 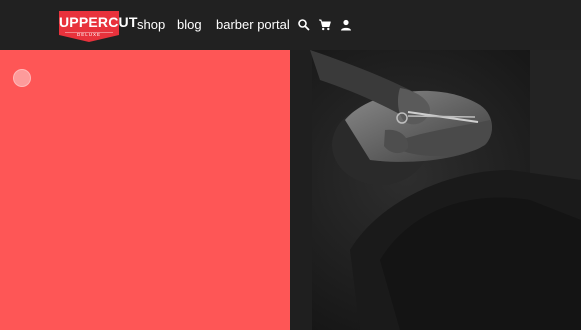 What do you see at coordinates (98, 22) in the screenshot?
I see `logo-wordmark: UPPERCUT` at bounding box center [98, 22].